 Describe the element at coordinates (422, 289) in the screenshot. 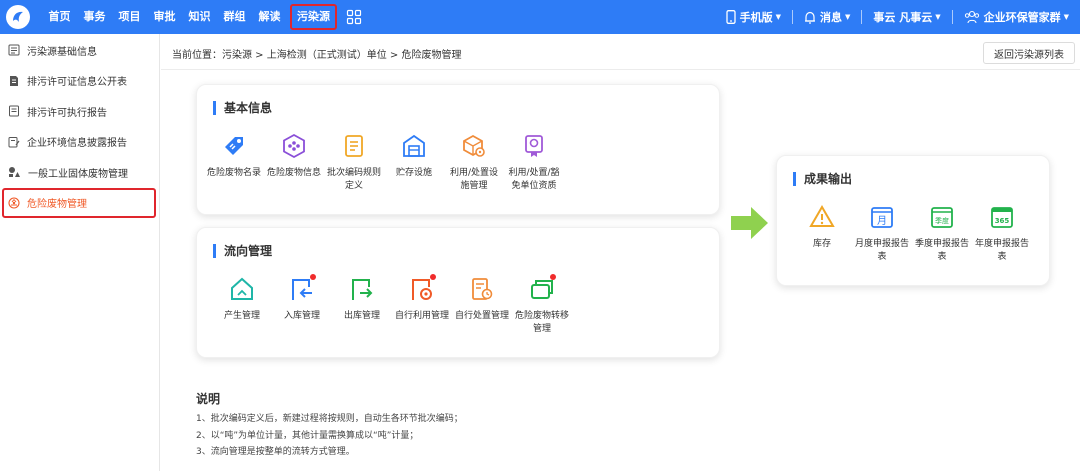

I see `self-use-icon` at that location.